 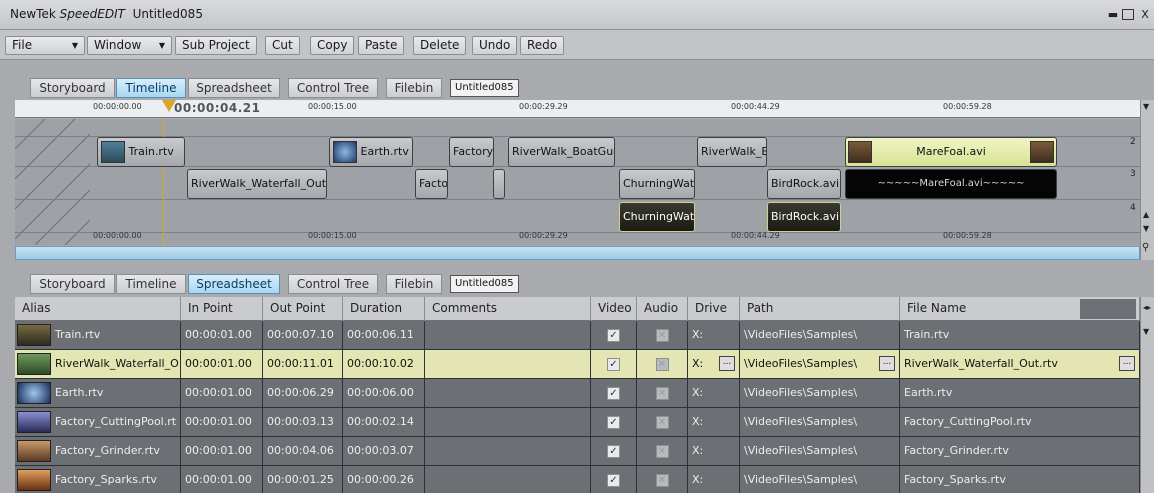 I want to click on cell-alias: Train.rtv, so click(x=98, y=335).